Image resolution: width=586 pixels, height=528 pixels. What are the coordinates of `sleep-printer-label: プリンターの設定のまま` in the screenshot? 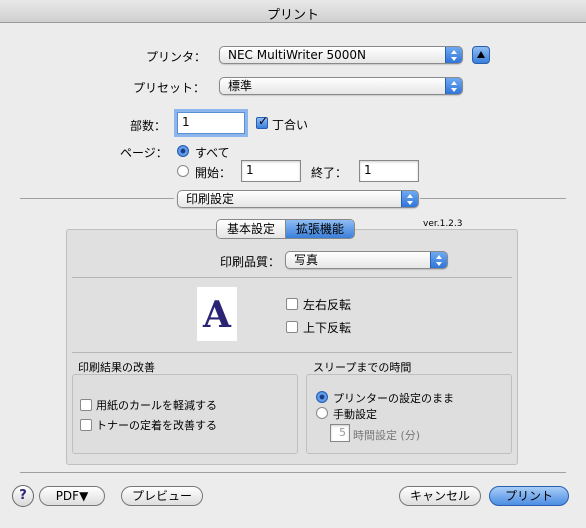 It's located at (393, 398).